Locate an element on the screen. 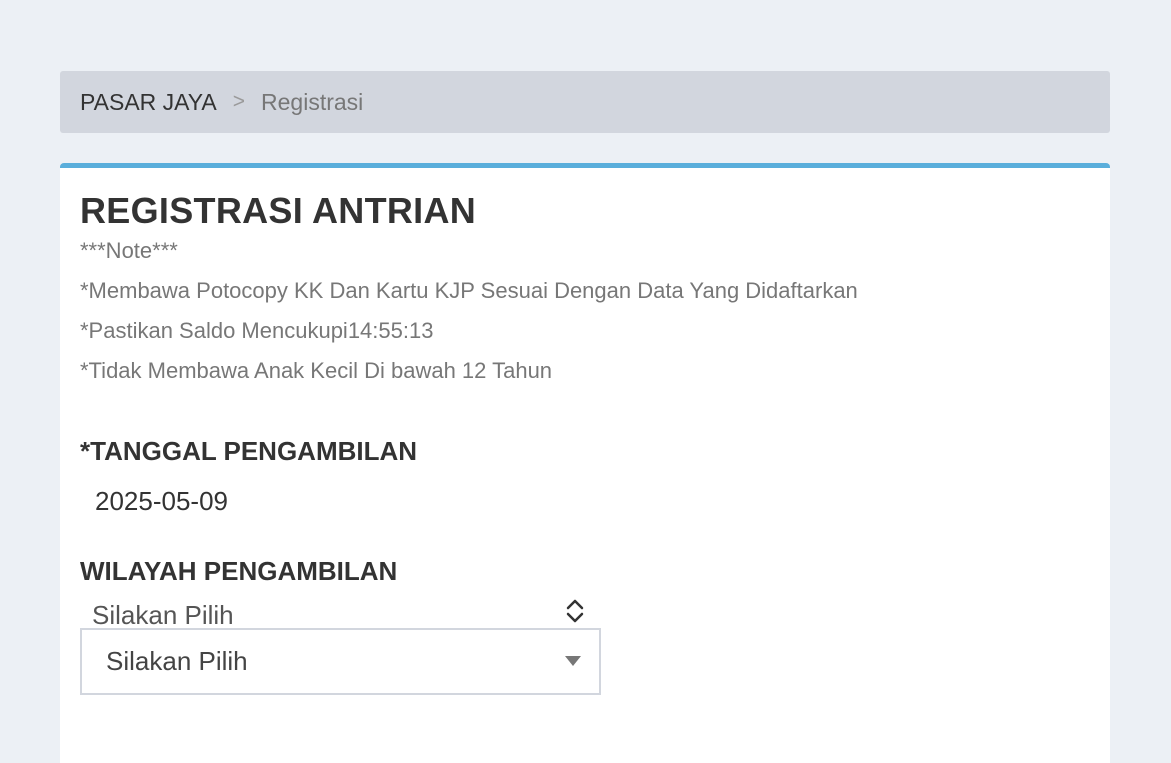 The width and height of the screenshot is (1171, 763). breadcrumb-home-link: PASAR JAYA is located at coordinates (148, 102).